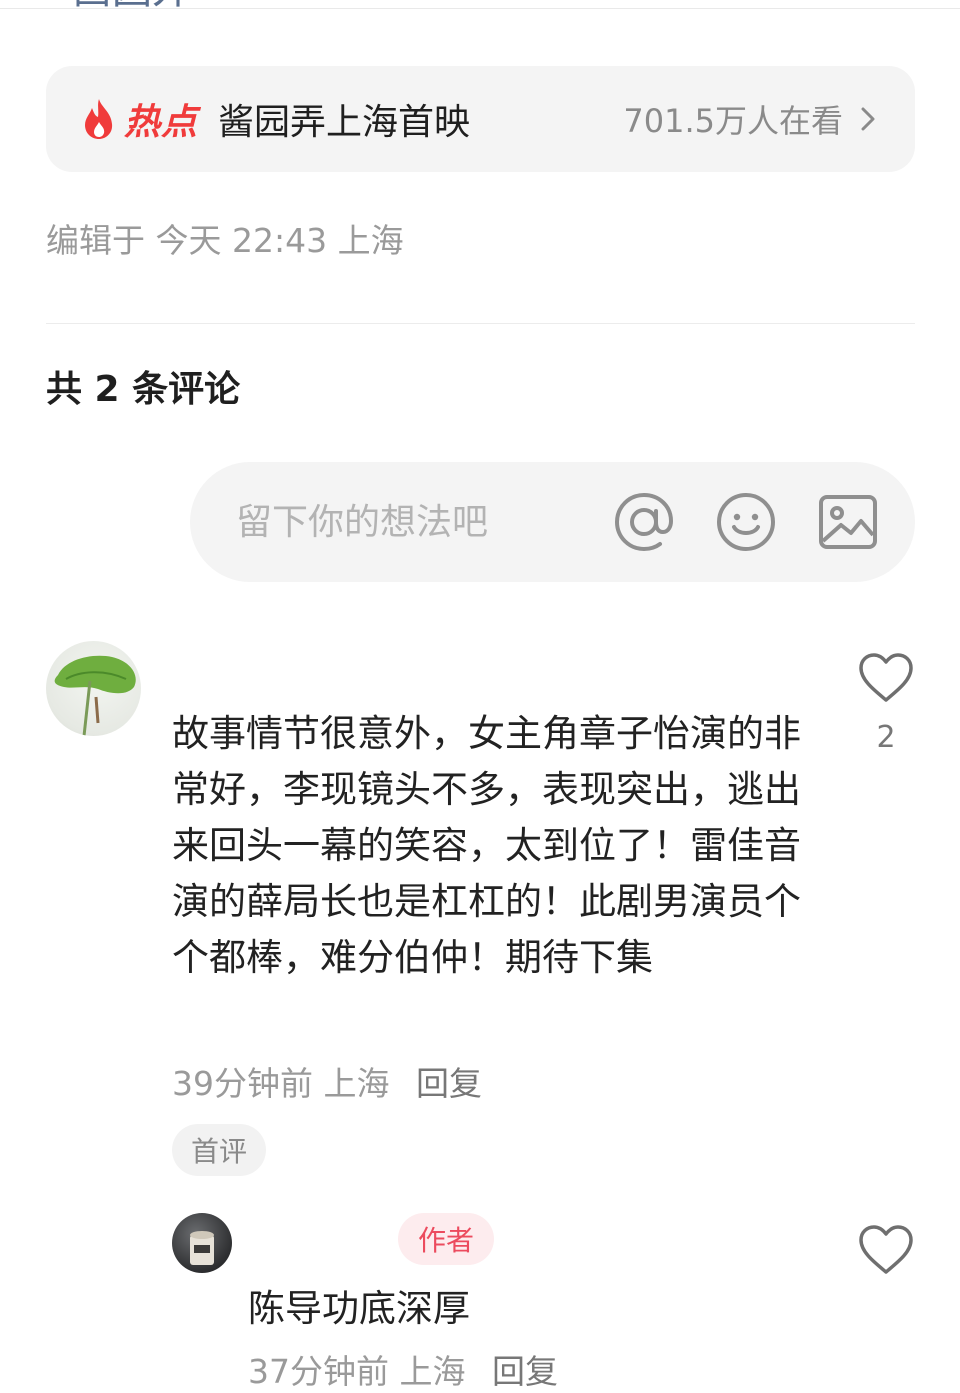  I want to click on at-icon, so click(644, 522).